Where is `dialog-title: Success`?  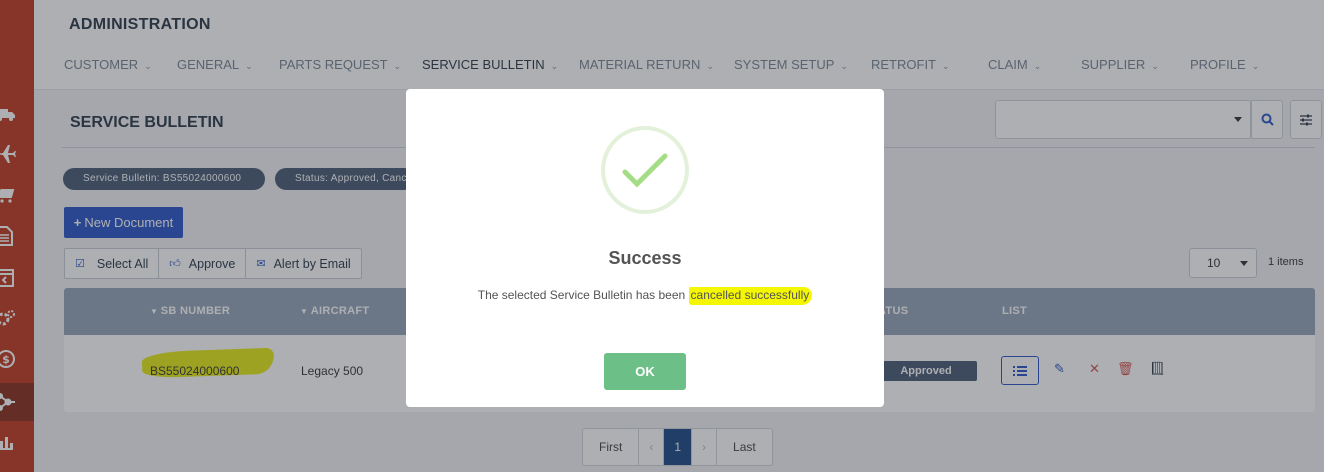
dialog-title: Success is located at coordinates (645, 258).